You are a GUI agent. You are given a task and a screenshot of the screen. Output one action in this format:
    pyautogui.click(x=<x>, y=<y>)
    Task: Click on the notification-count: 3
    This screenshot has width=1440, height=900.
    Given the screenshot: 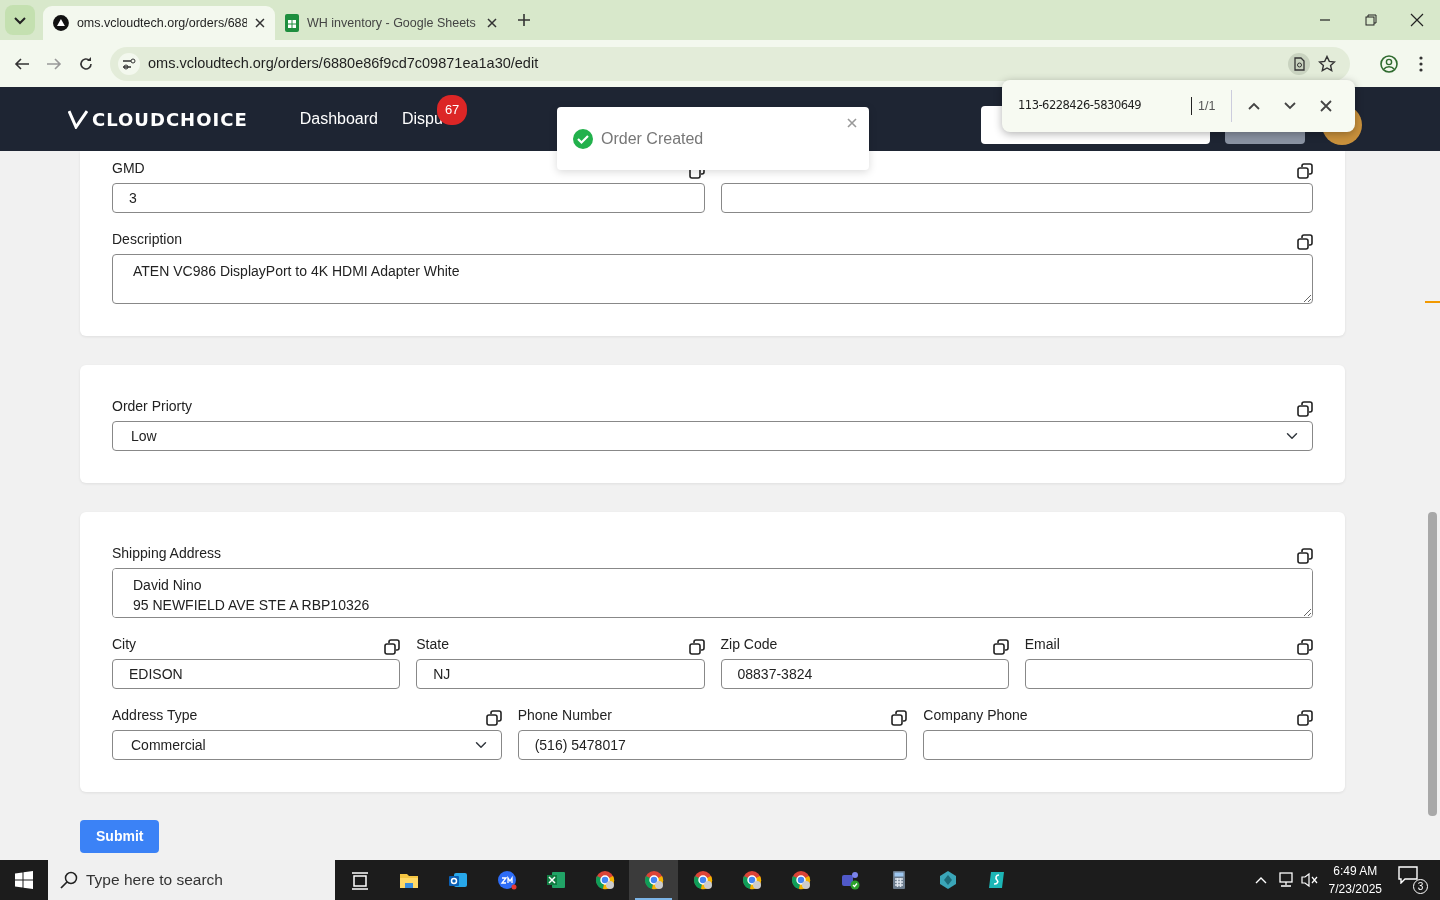 What is the action you would take?
    pyautogui.click(x=1420, y=886)
    